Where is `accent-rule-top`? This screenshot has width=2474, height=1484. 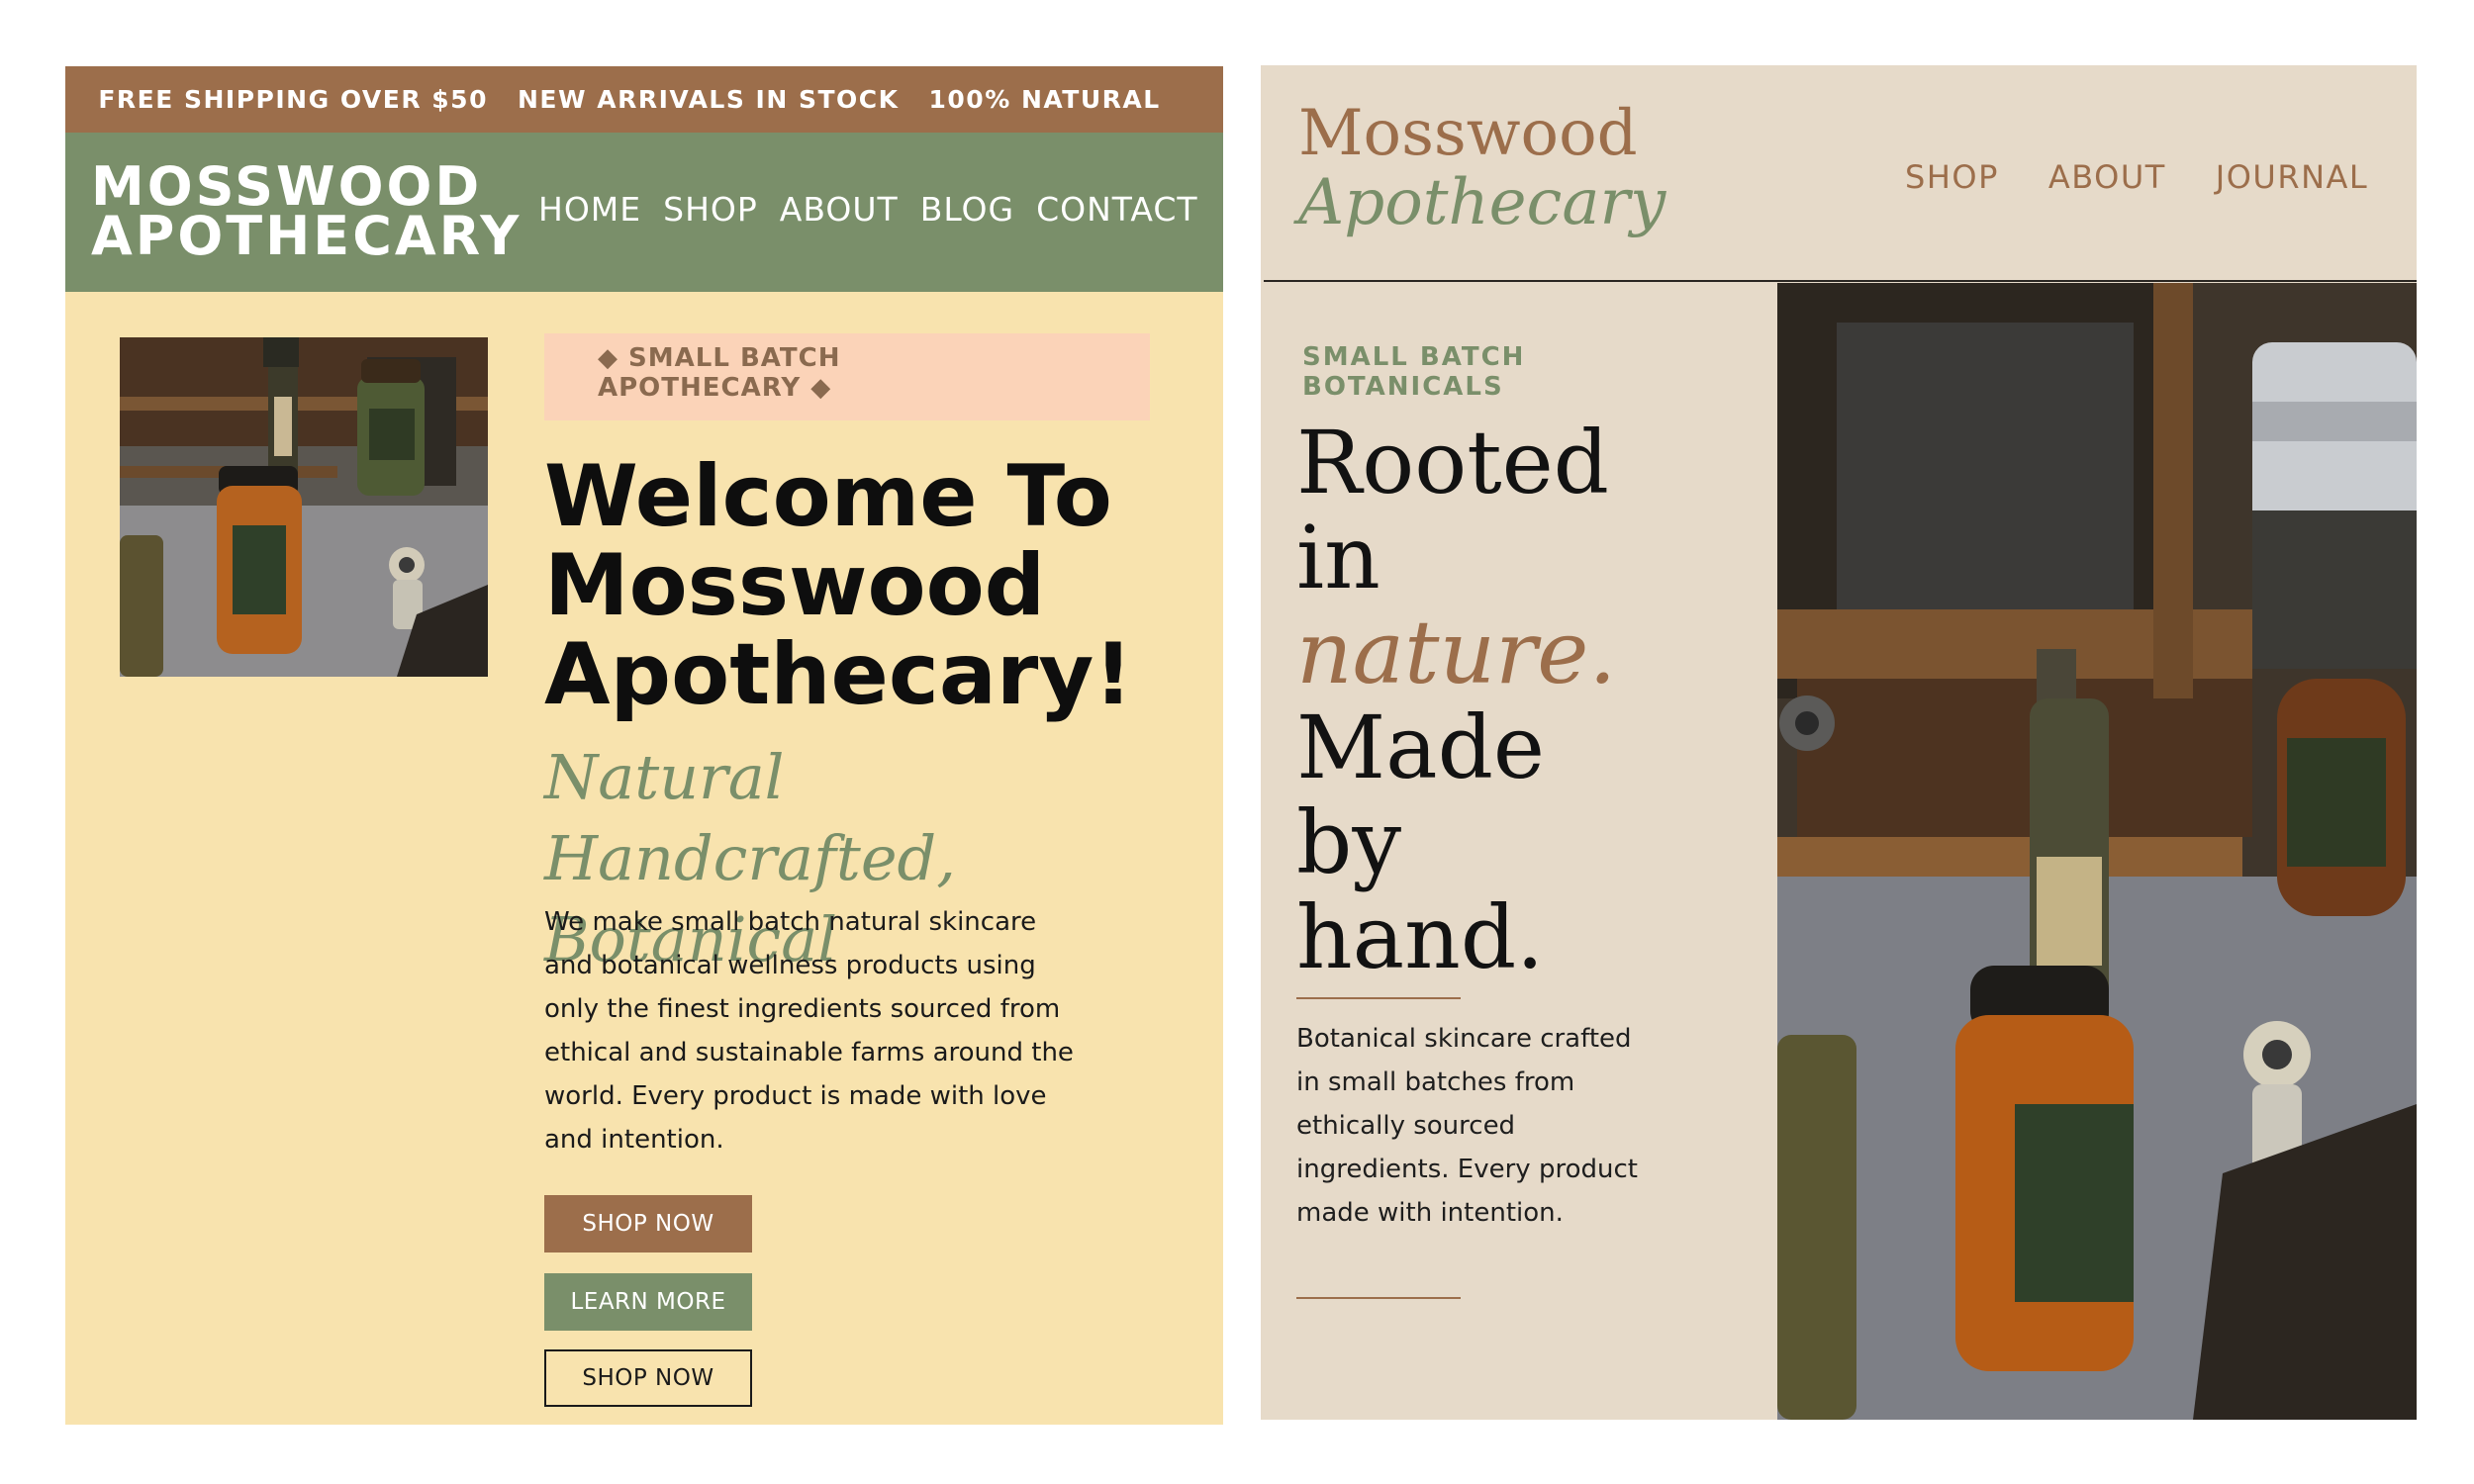 accent-rule-top is located at coordinates (1378, 998).